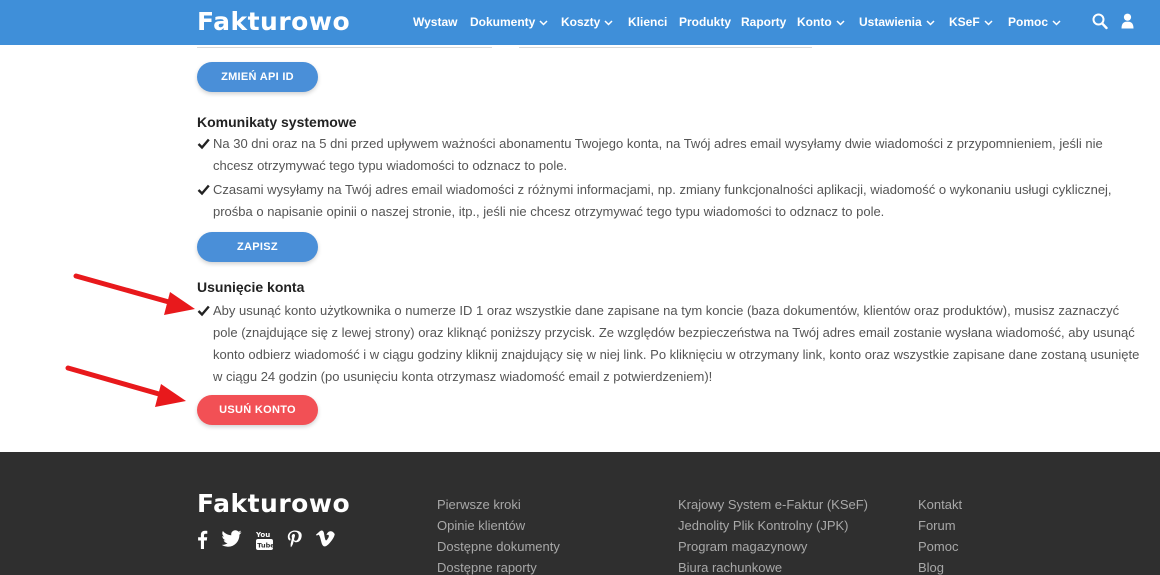 Image resolution: width=1160 pixels, height=575 pixels. I want to click on nav-item-pomoc: Pomoc, so click(1034, 22).